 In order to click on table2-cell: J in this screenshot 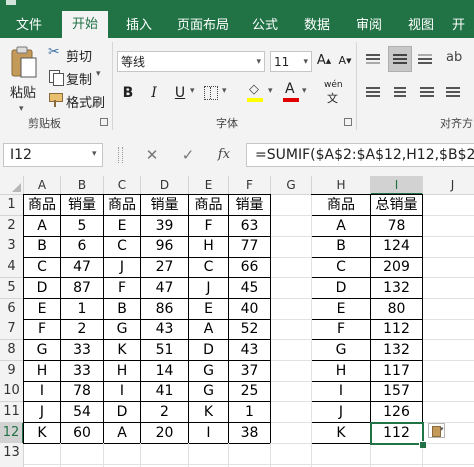, I will do `click(341, 413)`.